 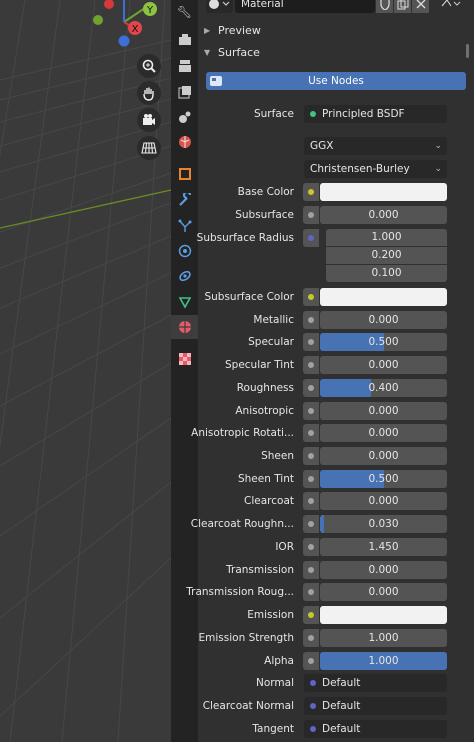 What do you see at coordinates (273, 114) in the screenshot?
I see `surface-label: Surface` at bounding box center [273, 114].